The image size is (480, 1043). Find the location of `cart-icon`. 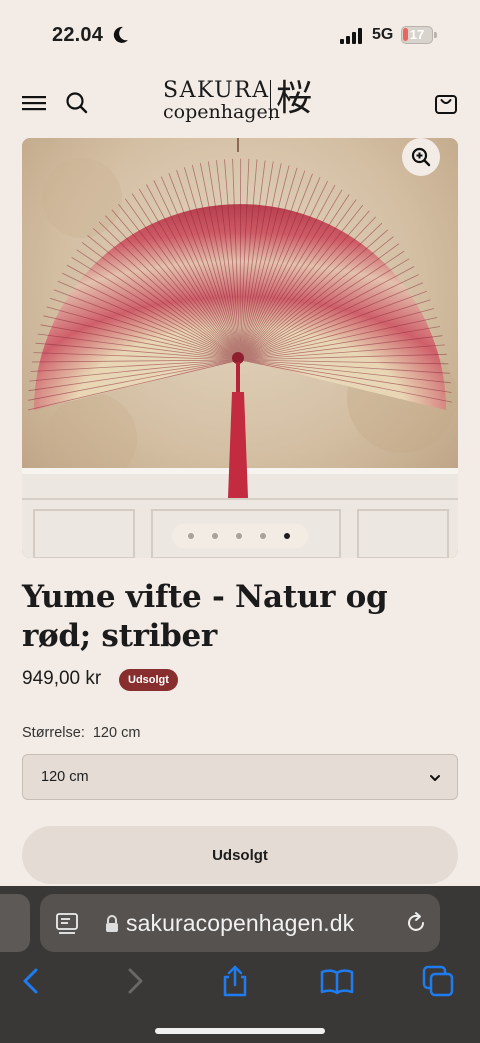

cart-icon is located at coordinates (446, 103).